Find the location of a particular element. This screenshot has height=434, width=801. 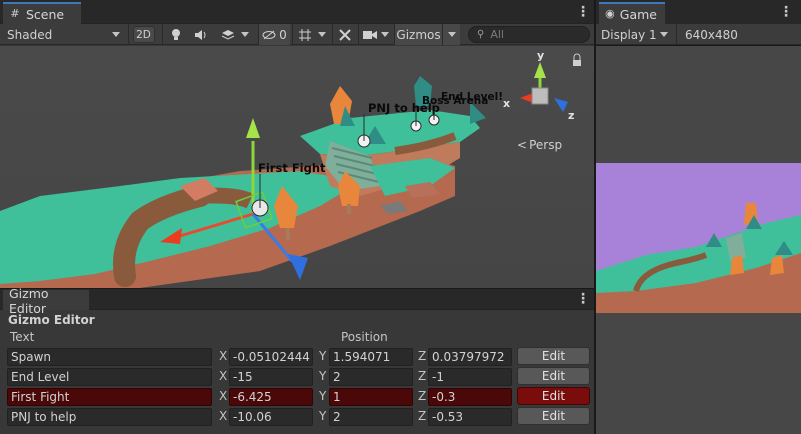

mode-2d-button: 2D is located at coordinates (143, 34).